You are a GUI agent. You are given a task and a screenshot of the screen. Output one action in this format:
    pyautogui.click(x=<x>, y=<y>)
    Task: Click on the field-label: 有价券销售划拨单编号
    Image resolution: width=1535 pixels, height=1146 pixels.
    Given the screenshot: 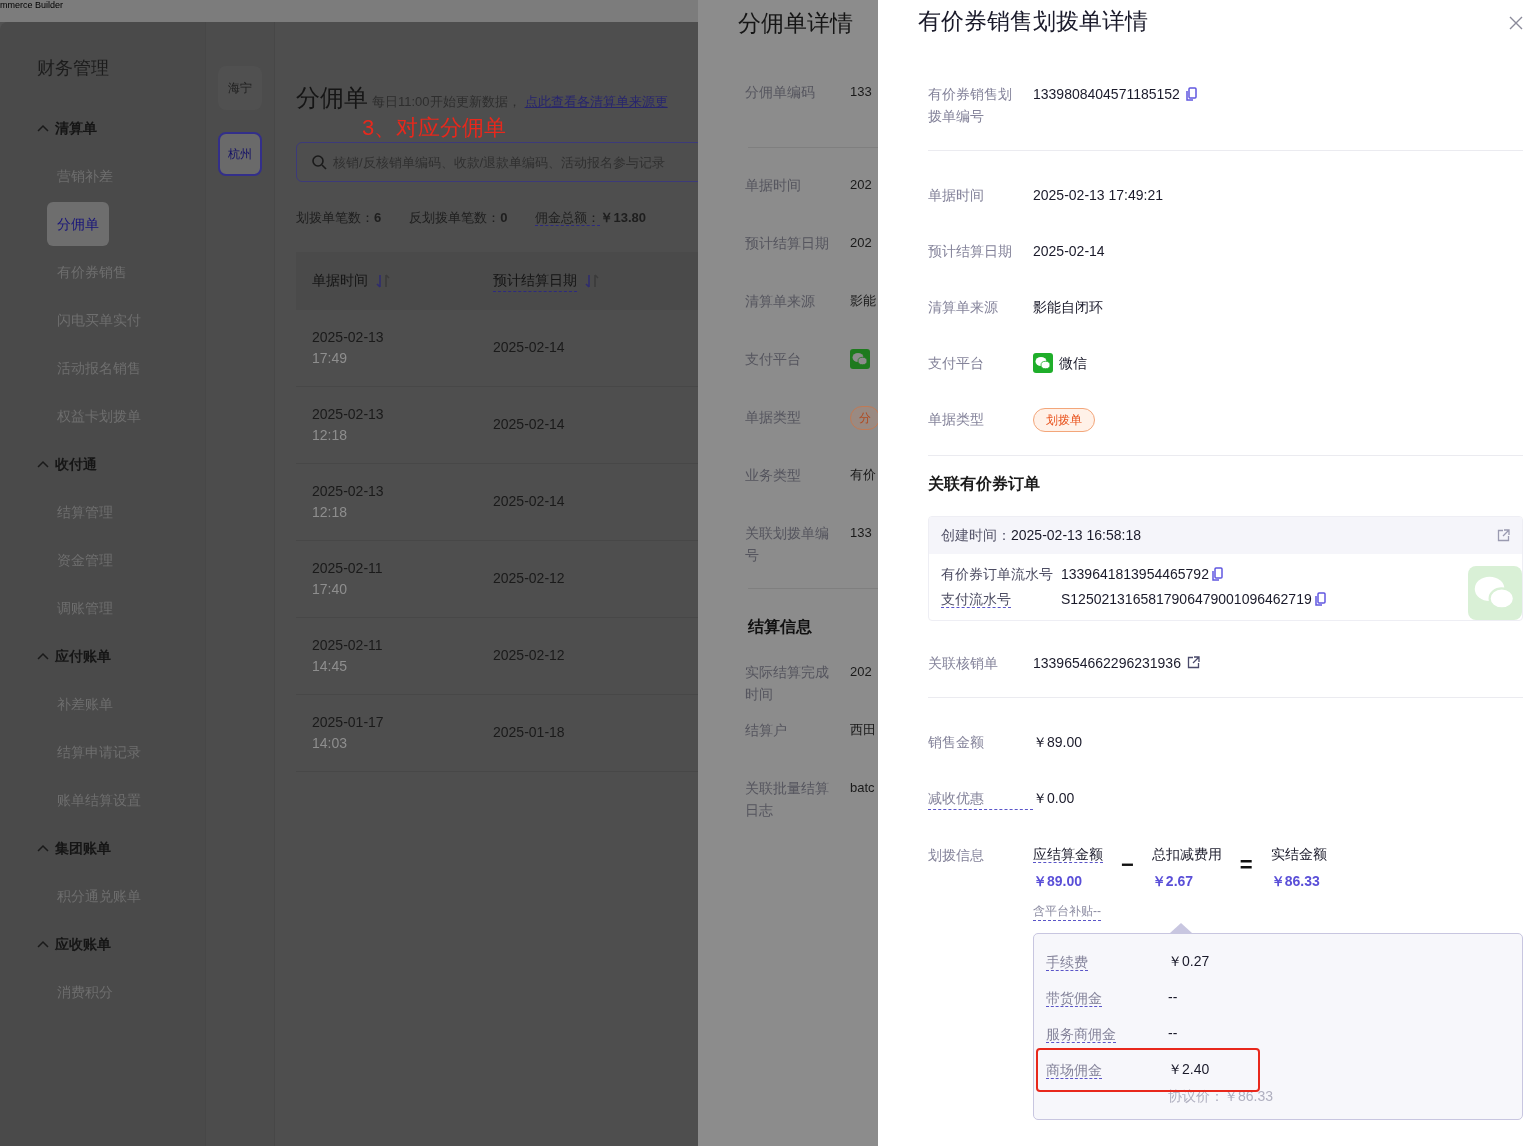 What is the action you would take?
    pyautogui.click(x=970, y=105)
    